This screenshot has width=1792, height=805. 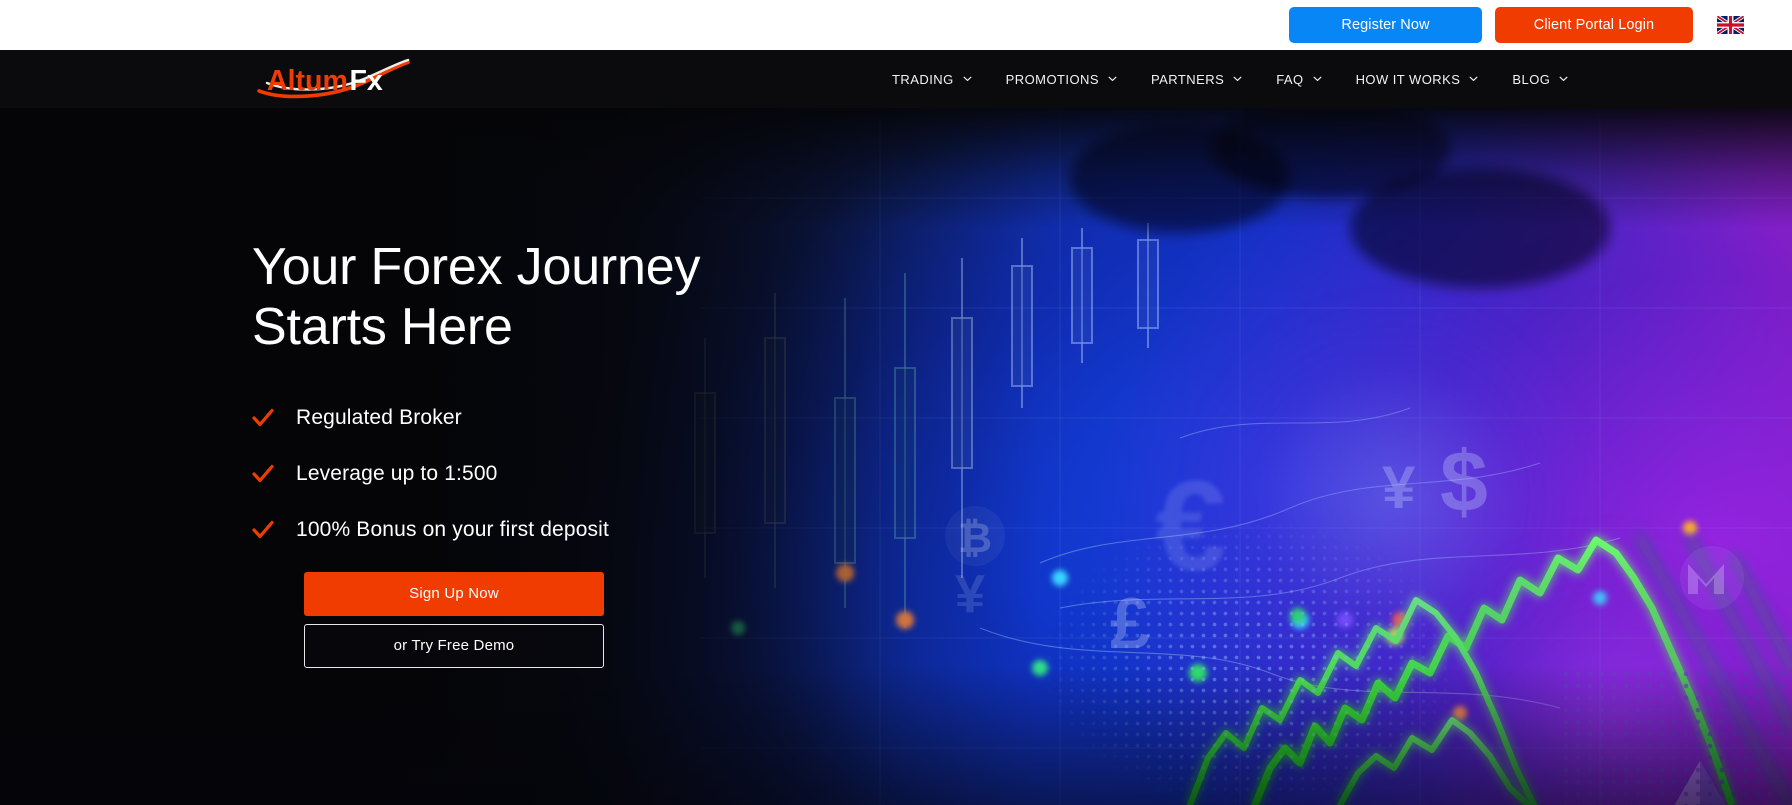 What do you see at coordinates (896, 168) in the screenshot?
I see `hero-top-fade` at bounding box center [896, 168].